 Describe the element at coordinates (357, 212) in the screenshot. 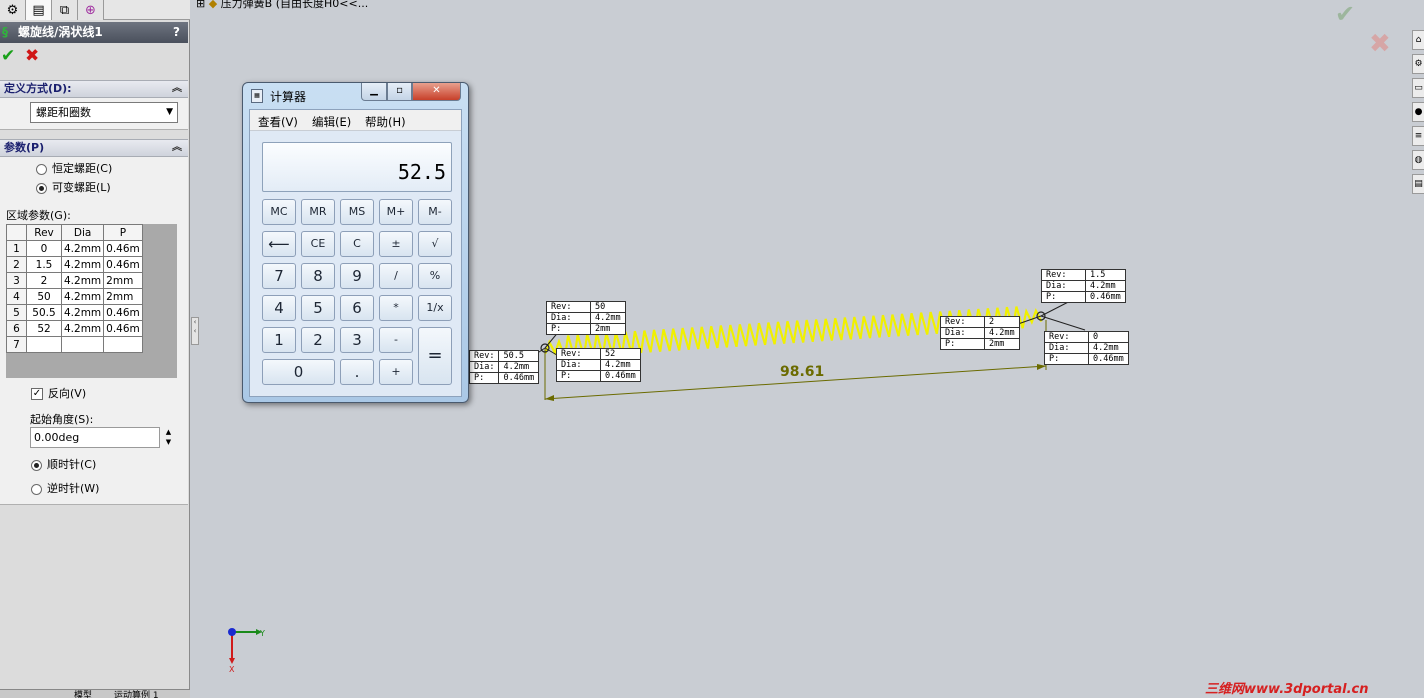

I see `key-ms: MS` at that location.